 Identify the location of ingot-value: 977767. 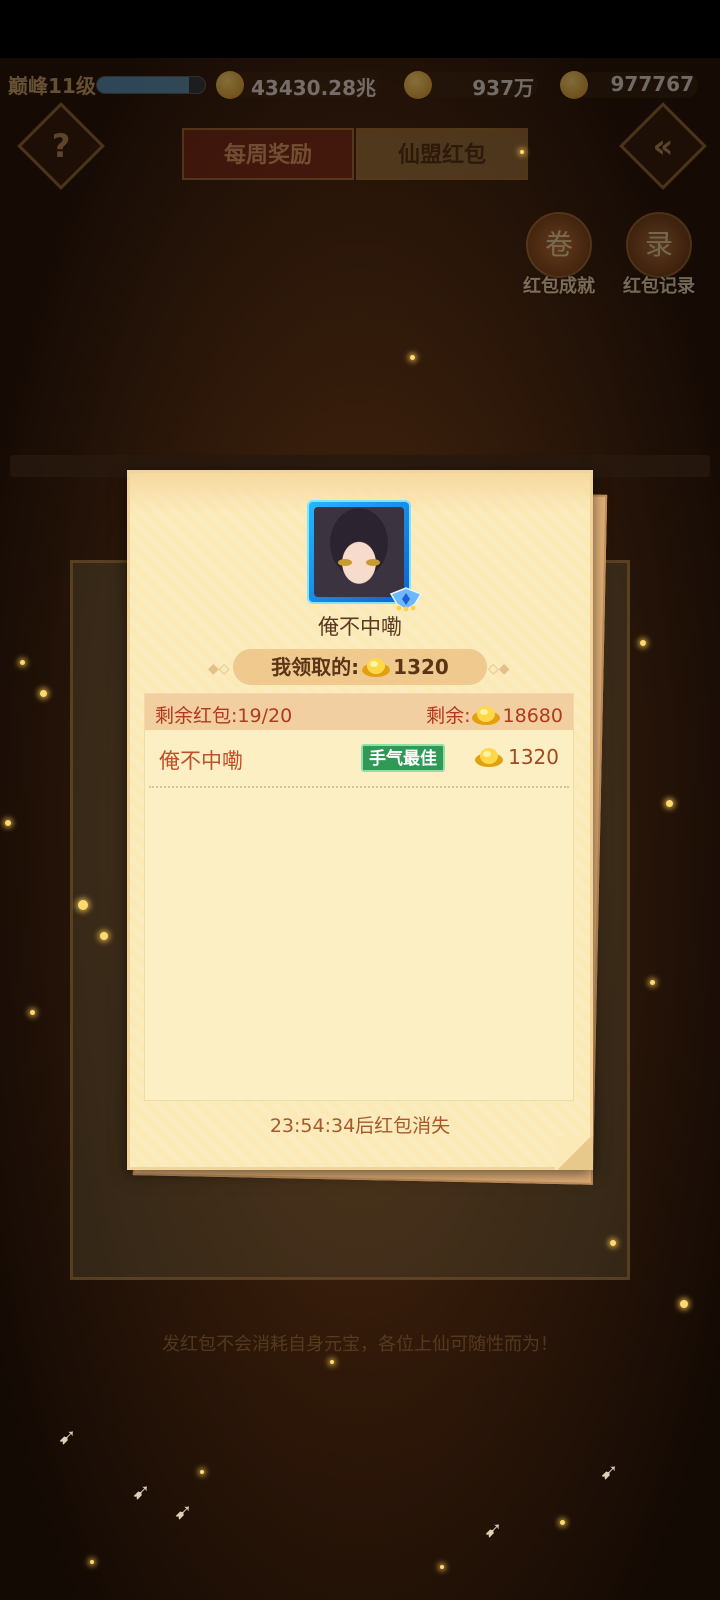
(652, 84).